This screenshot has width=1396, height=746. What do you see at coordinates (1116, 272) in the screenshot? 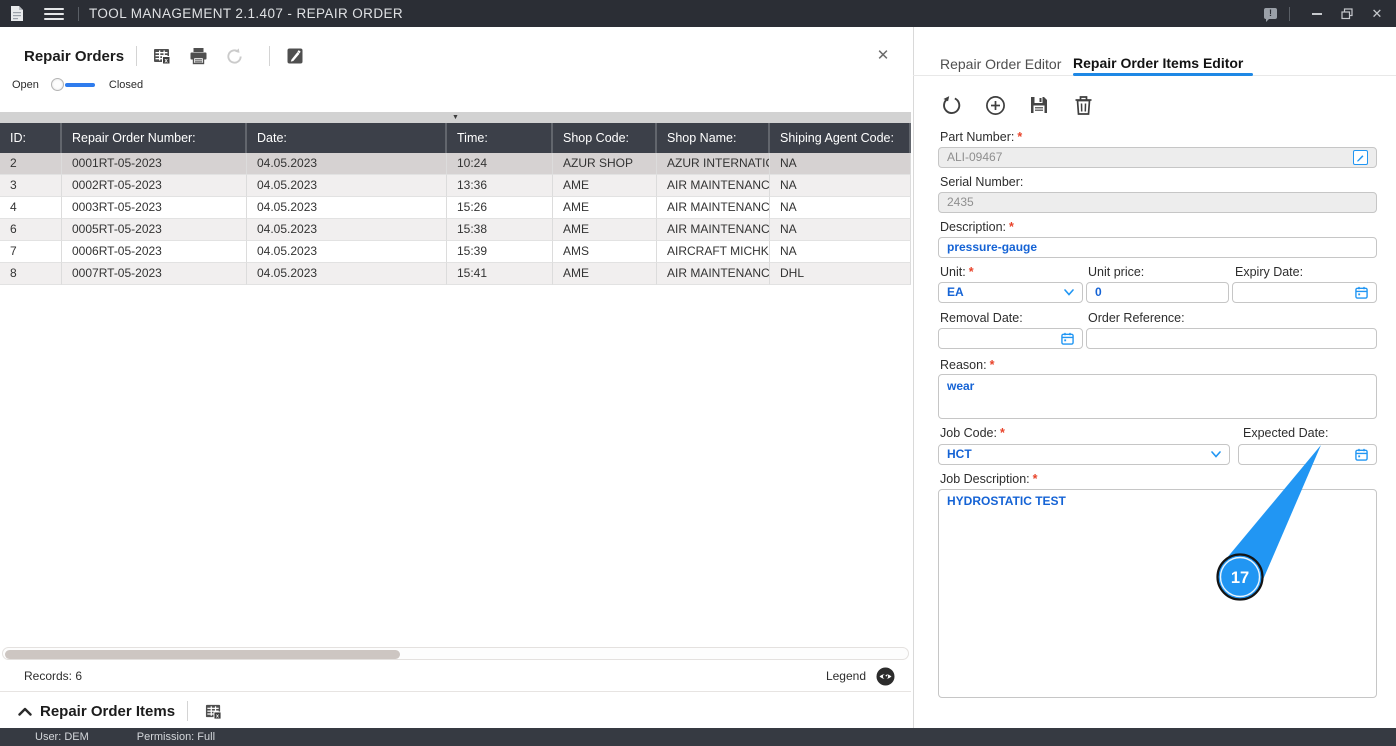
I see `unit-price-label: Unit price:` at bounding box center [1116, 272].